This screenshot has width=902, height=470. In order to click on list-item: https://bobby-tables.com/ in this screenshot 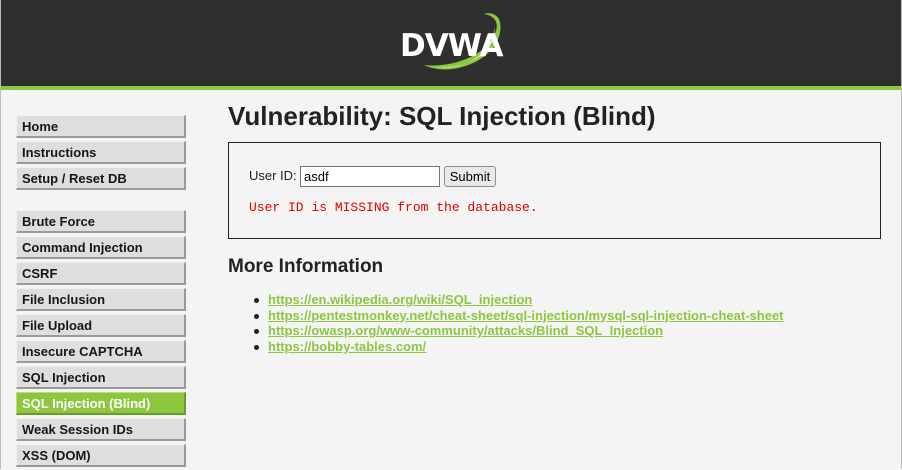, I will do `click(519, 347)`.